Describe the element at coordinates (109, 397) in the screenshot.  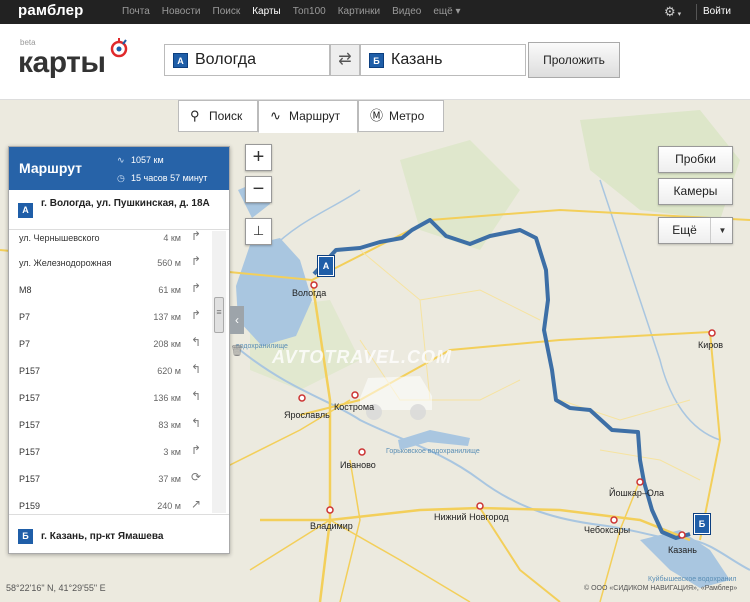
I see `route-step: Р157 136 км ↰` at that location.